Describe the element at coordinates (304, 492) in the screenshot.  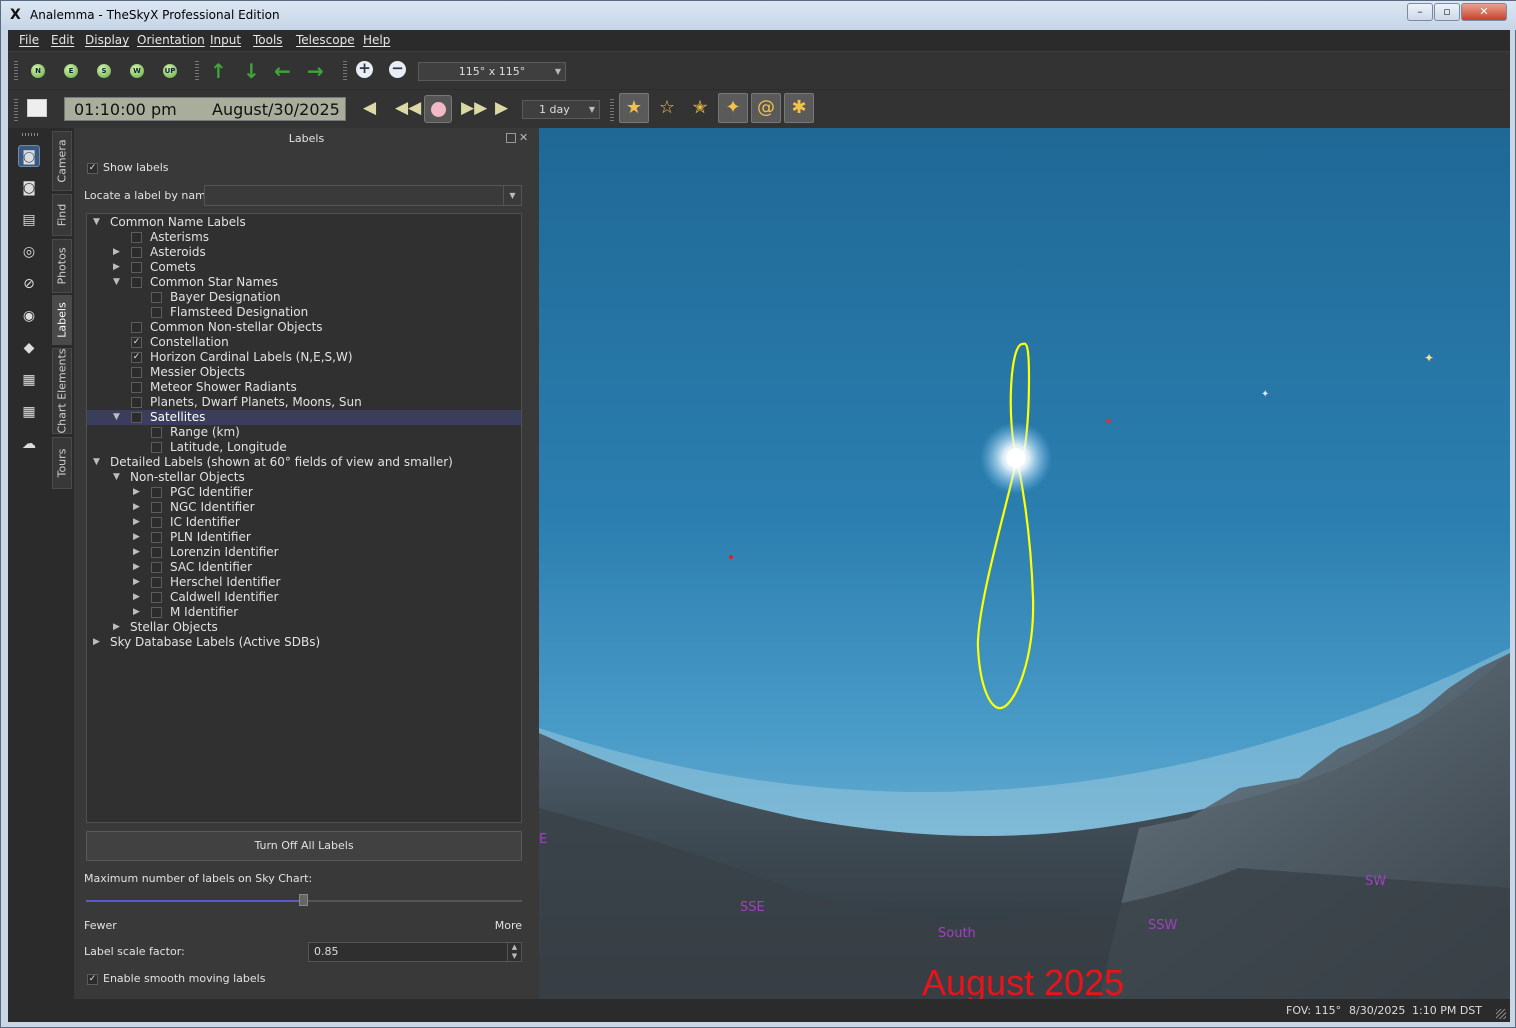
I see `tree-item: ▶ PGC Identifier` at that location.